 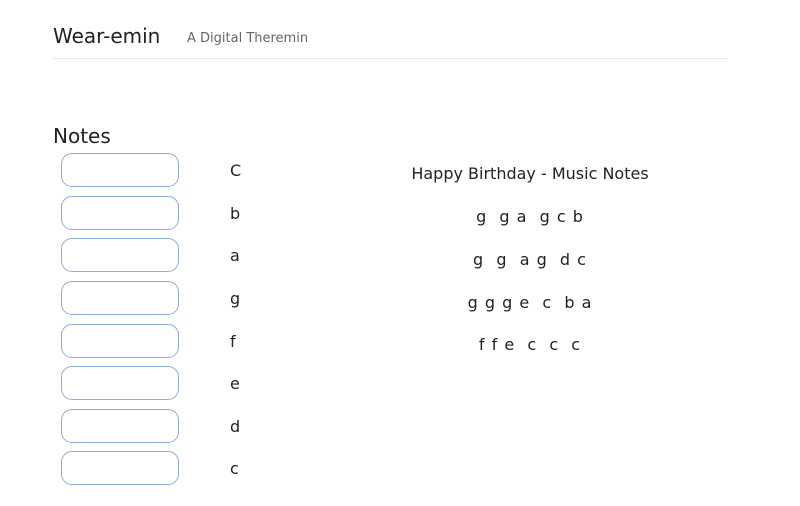 I want to click on note-input-e, so click(x=120, y=383).